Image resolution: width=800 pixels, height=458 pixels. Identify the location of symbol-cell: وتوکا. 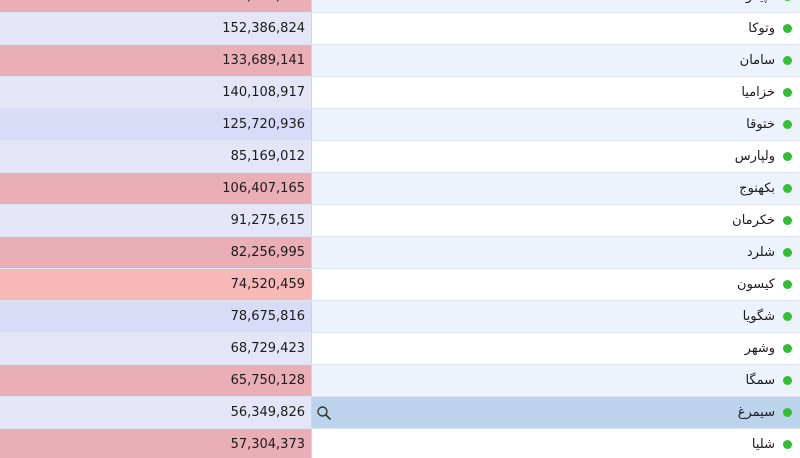
(556, 28).